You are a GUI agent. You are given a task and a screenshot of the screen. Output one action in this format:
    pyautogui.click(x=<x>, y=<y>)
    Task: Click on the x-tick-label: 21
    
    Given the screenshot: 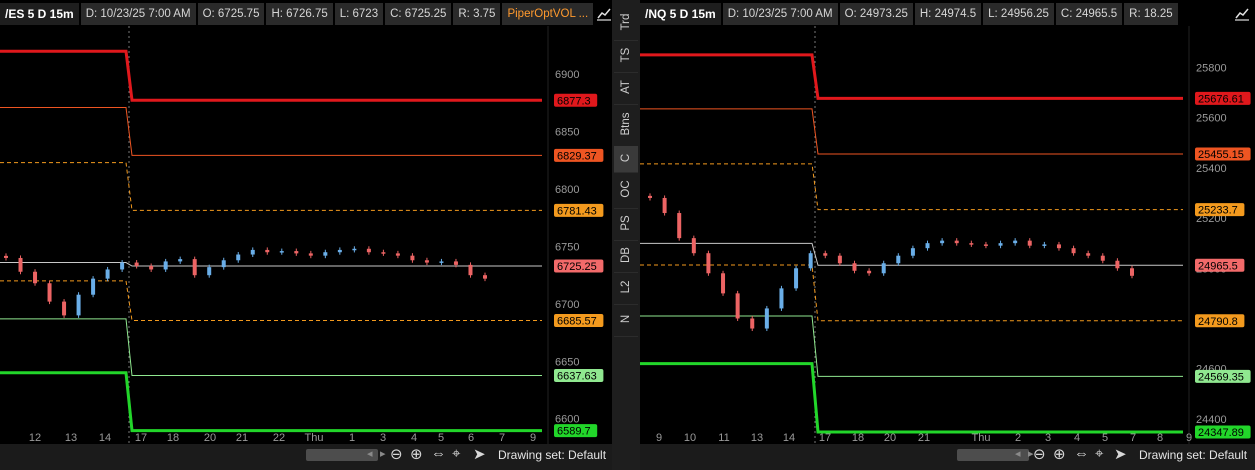 What is the action you would take?
    pyautogui.click(x=242, y=438)
    